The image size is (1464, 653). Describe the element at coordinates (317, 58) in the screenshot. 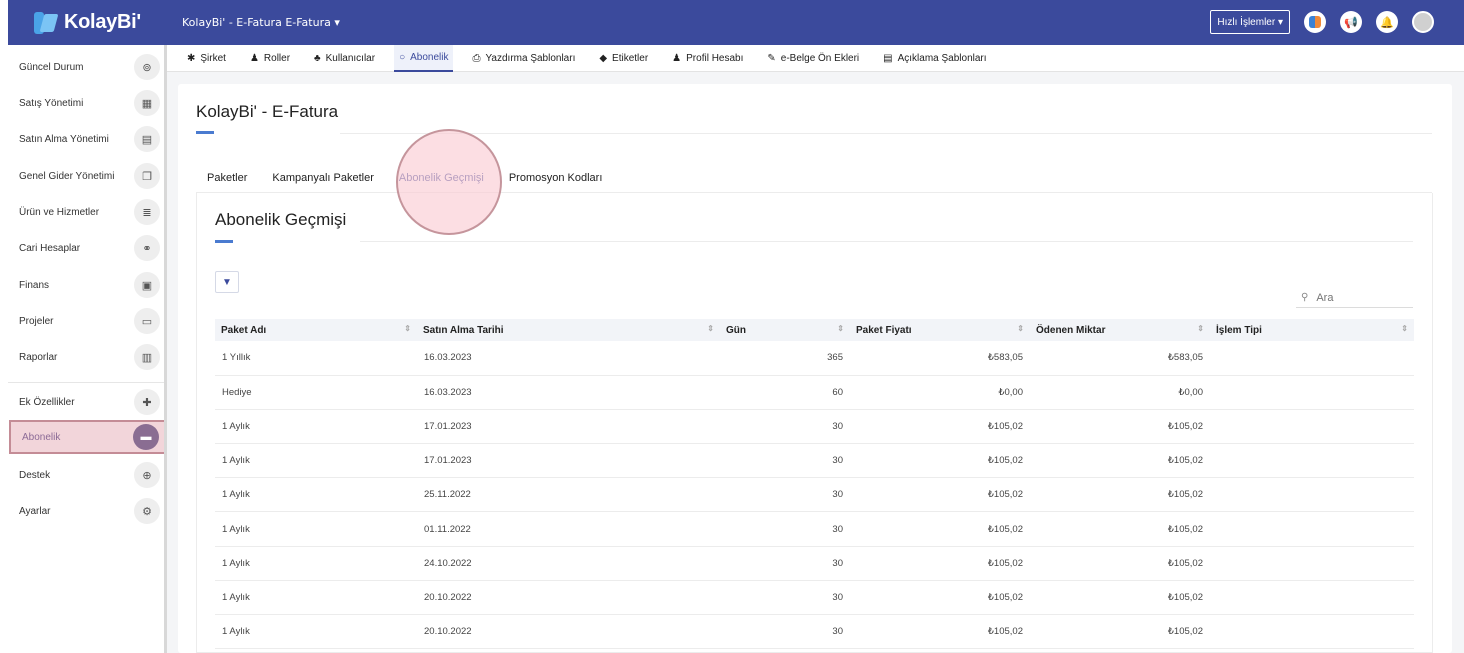

I see `users-icon: ♣` at that location.